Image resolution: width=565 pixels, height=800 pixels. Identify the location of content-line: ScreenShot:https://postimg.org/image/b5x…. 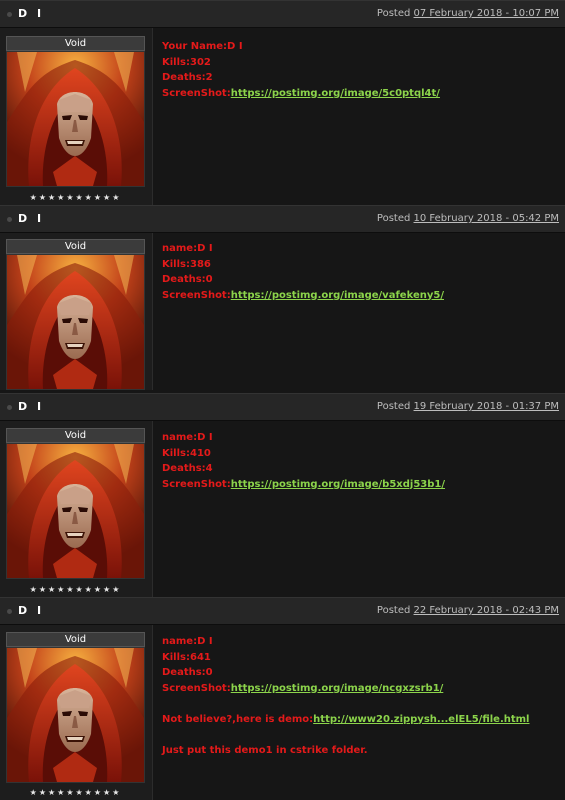
(360, 485).